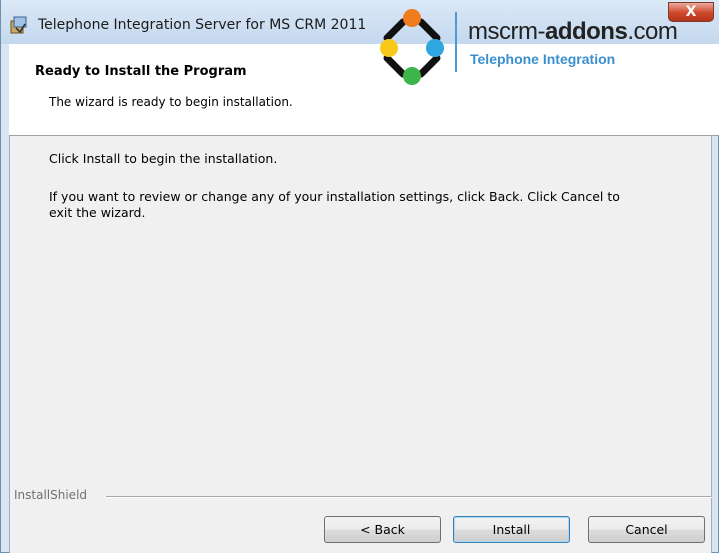 The image size is (719, 553). What do you see at coordinates (691, 12) in the screenshot?
I see `close-icon: X` at bounding box center [691, 12].